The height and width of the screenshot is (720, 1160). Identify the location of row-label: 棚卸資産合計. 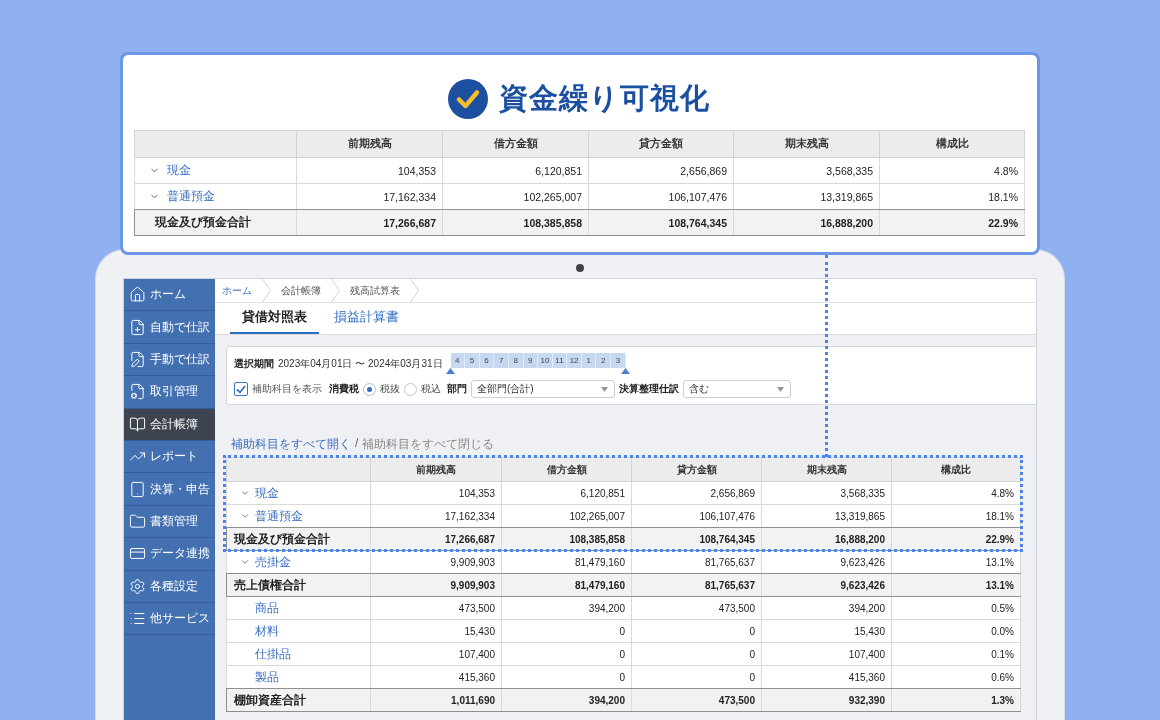
(298, 700).